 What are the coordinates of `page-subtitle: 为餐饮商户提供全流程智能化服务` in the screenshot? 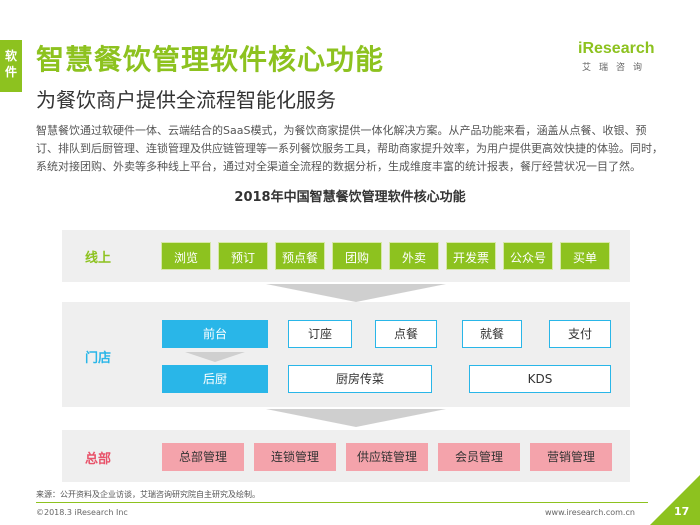 It's located at (186, 100).